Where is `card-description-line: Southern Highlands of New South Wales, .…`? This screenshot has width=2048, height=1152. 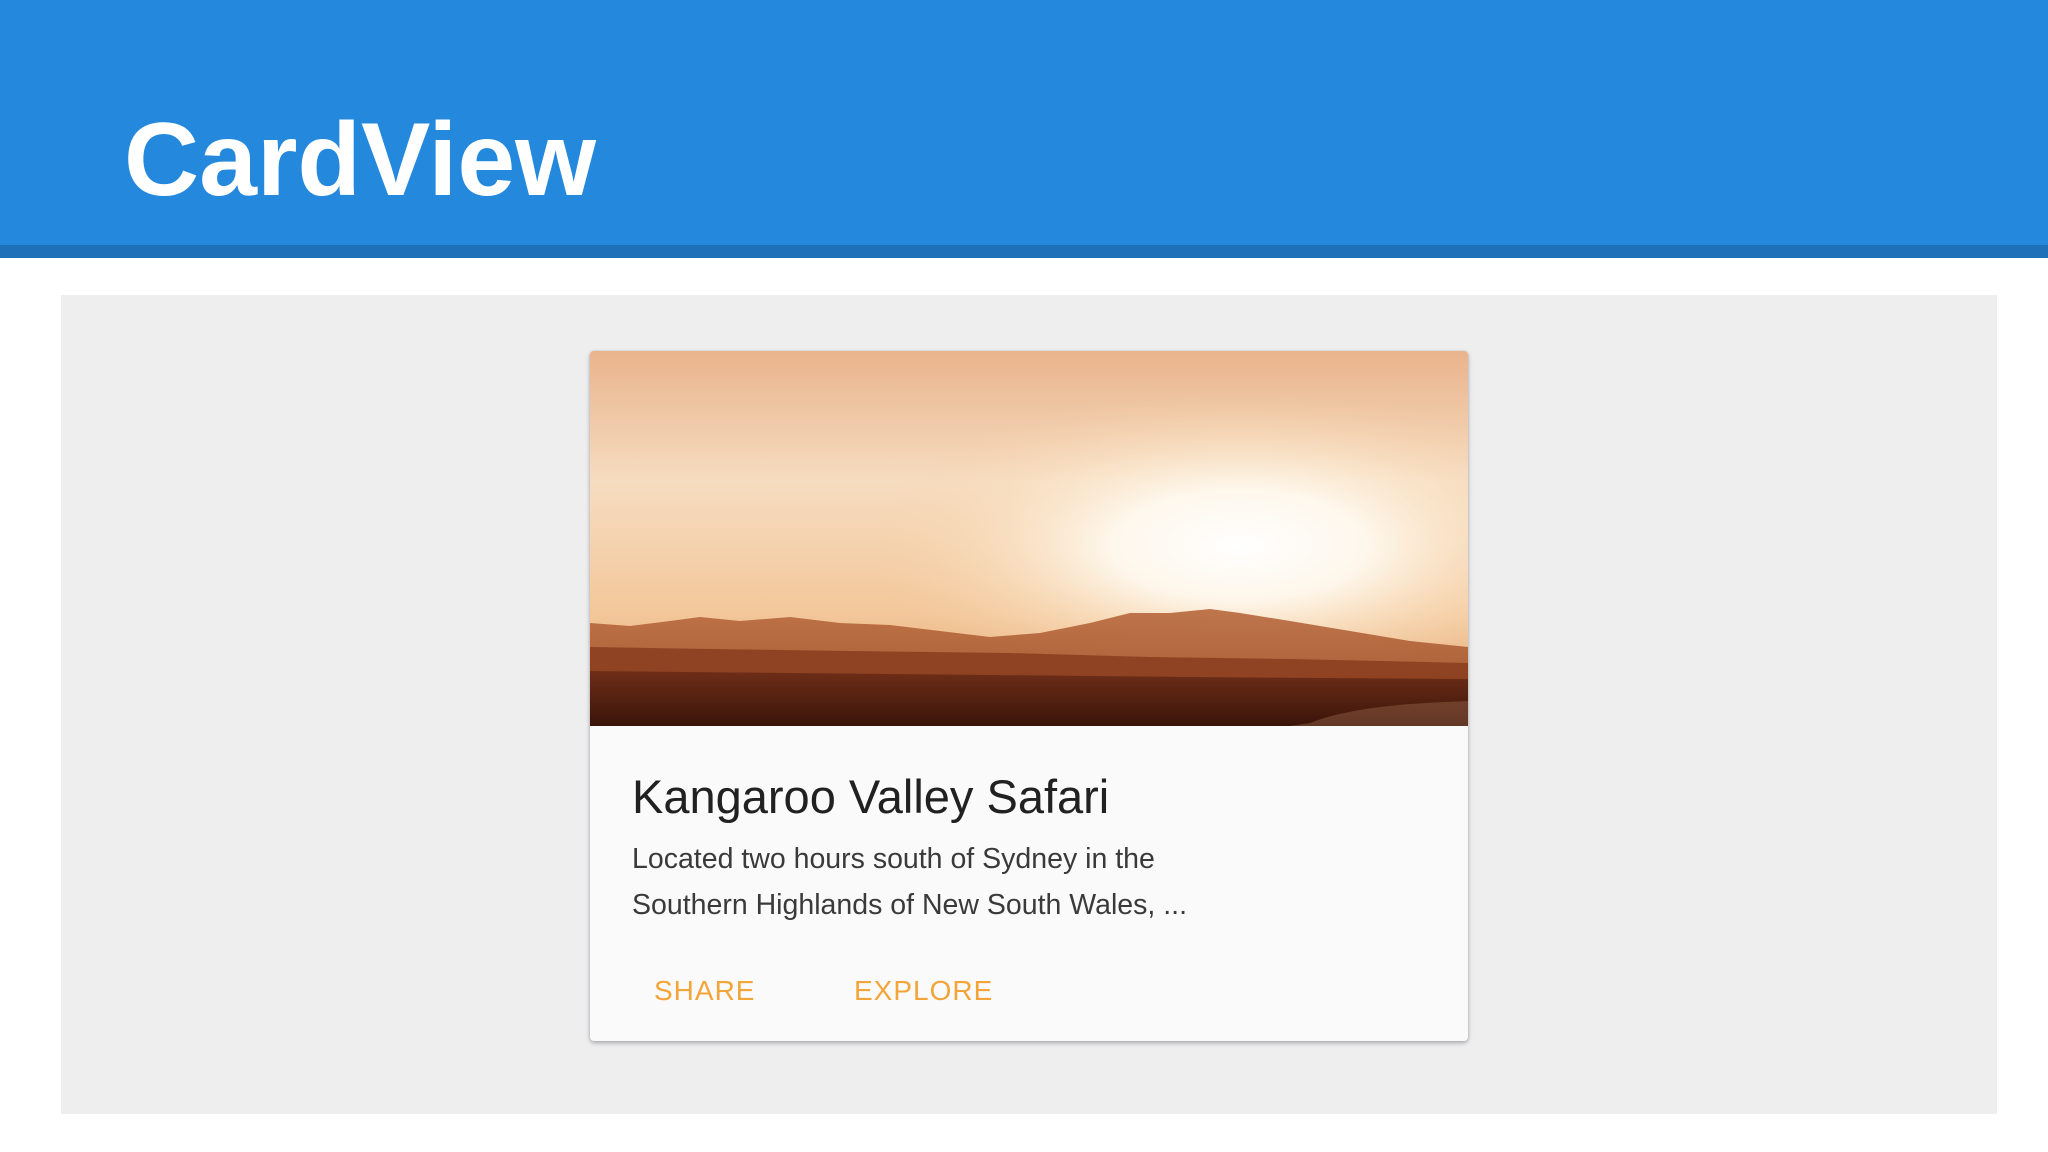
card-description-line: Southern Highlands of New South Wales, .… is located at coordinates (909, 905).